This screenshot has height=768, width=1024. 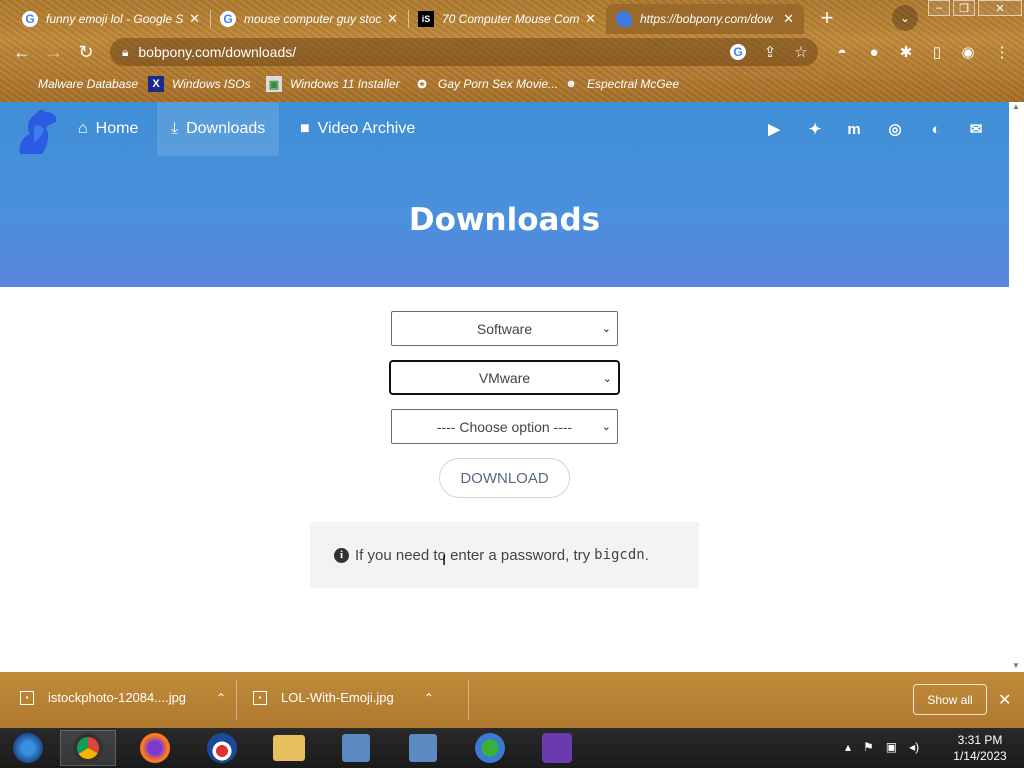 I want to click on info-text: If you need to enter a password, try, so click(x=473, y=555).